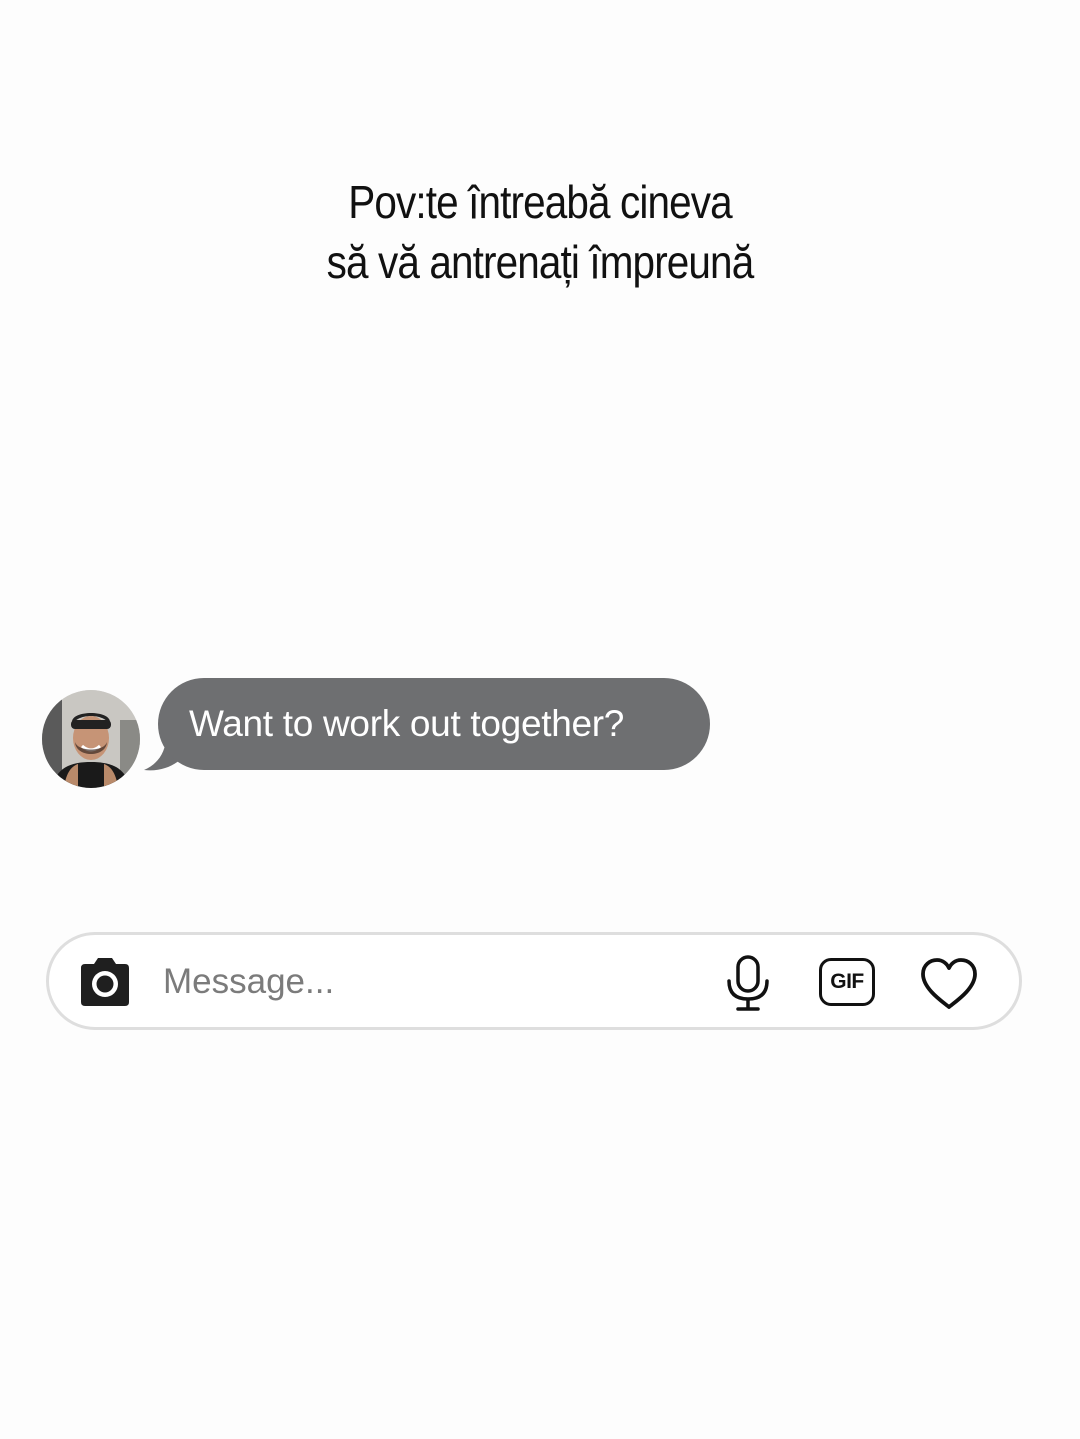 The width and height of the screenshot is (1080, 1439). I want to click on gif-icon: GIF, so click(847, 981).